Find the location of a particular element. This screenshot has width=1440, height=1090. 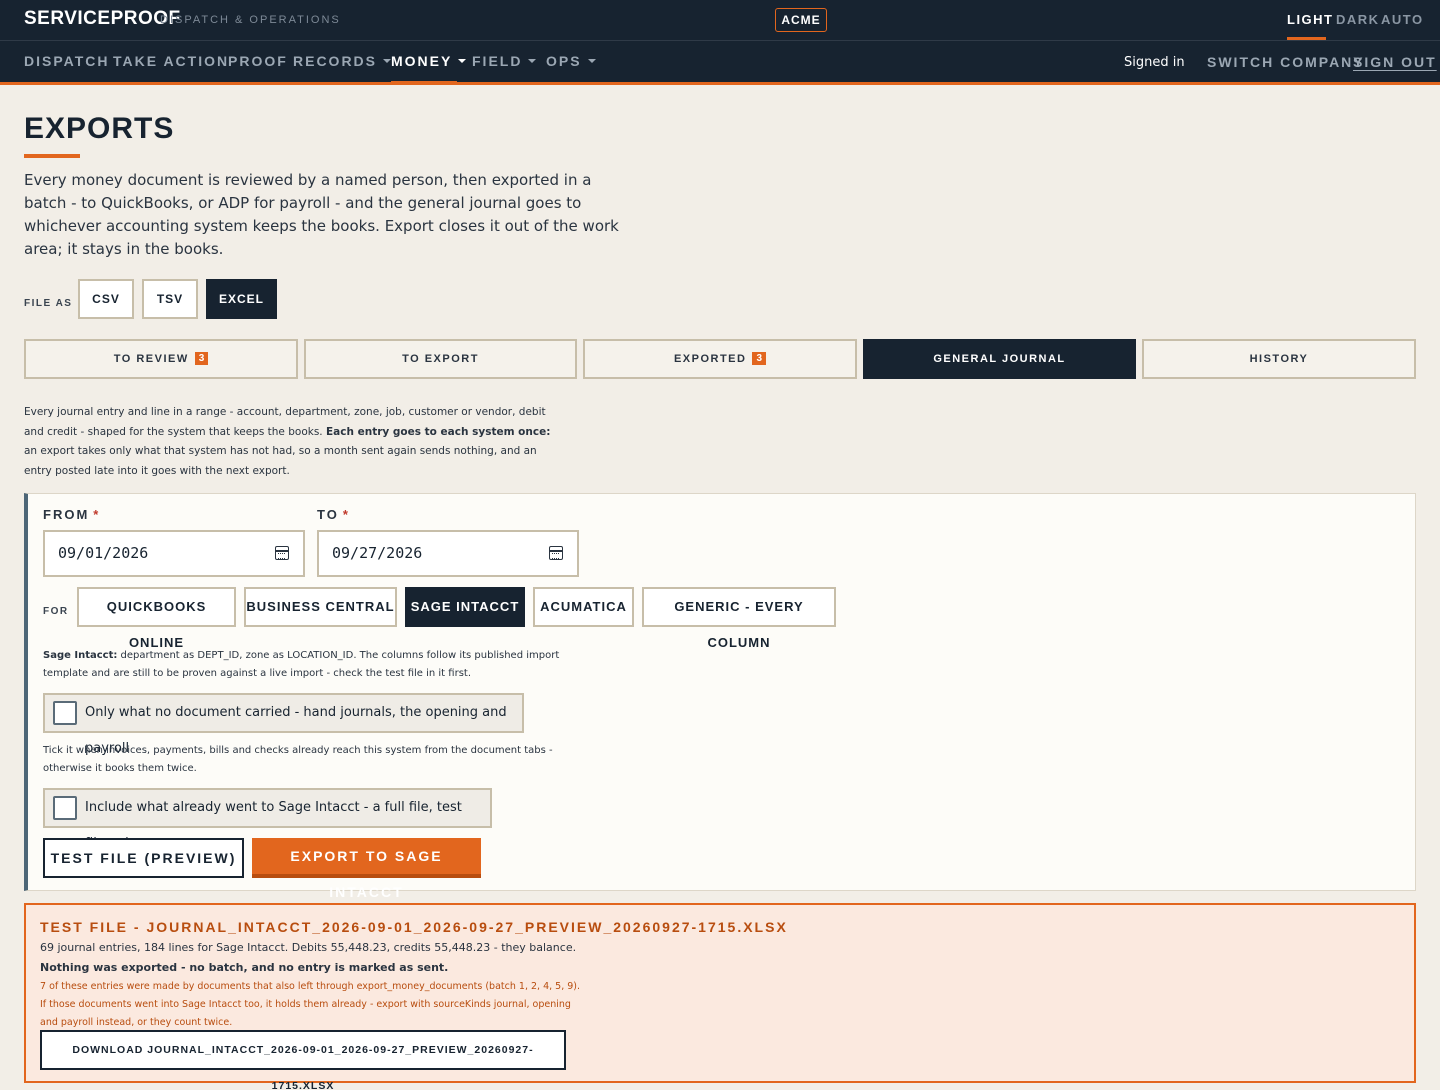

test-file-button: TEST FILE (PREVIEW) is located at coordinates (143, 858).